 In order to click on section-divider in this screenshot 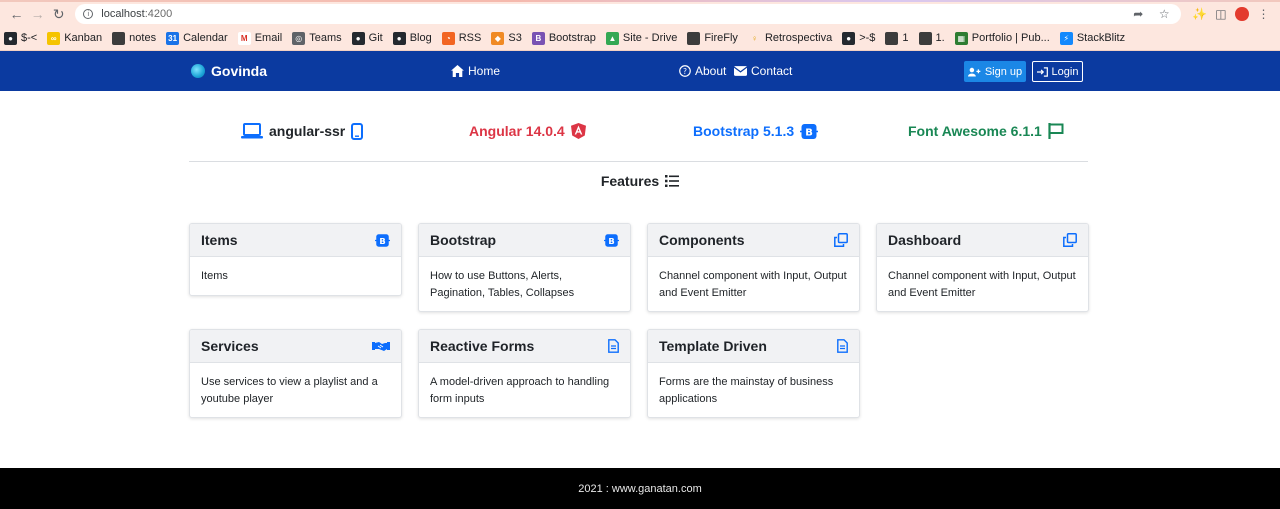, I will do `click(638, 161)`.